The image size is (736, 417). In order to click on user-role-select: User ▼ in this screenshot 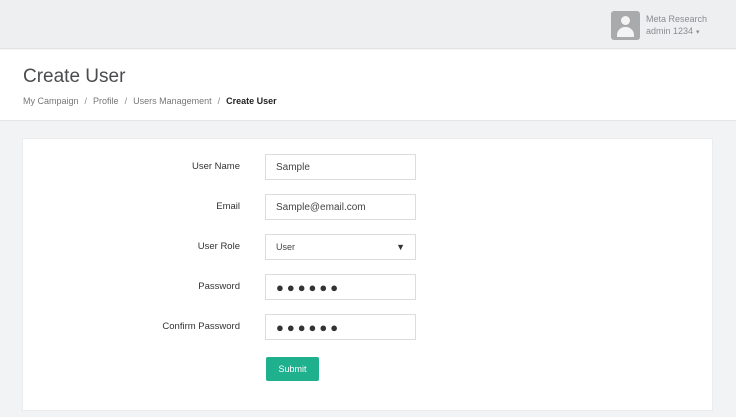, I will do `click(340, 247)`.